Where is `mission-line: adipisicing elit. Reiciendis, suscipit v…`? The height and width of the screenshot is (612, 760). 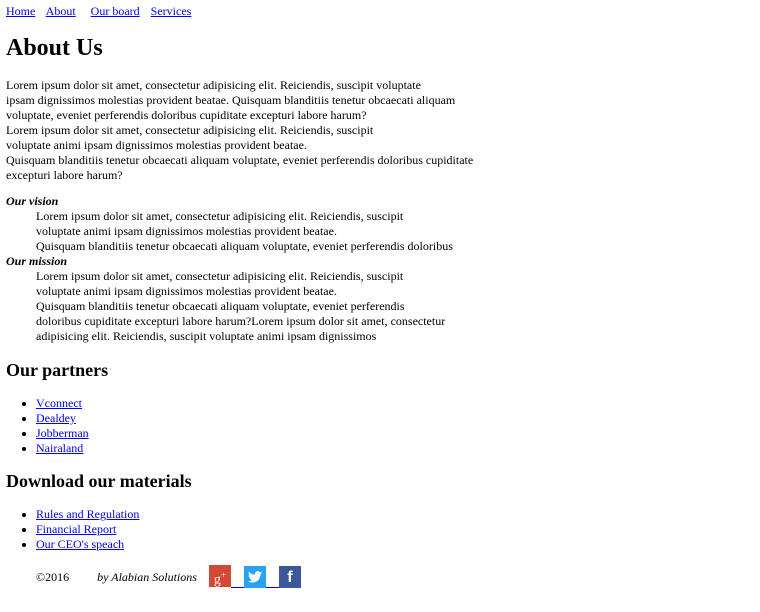
mission-line: adipisicing elit. Reiciendis, suscipit v… is located at coordinates (206, 336).